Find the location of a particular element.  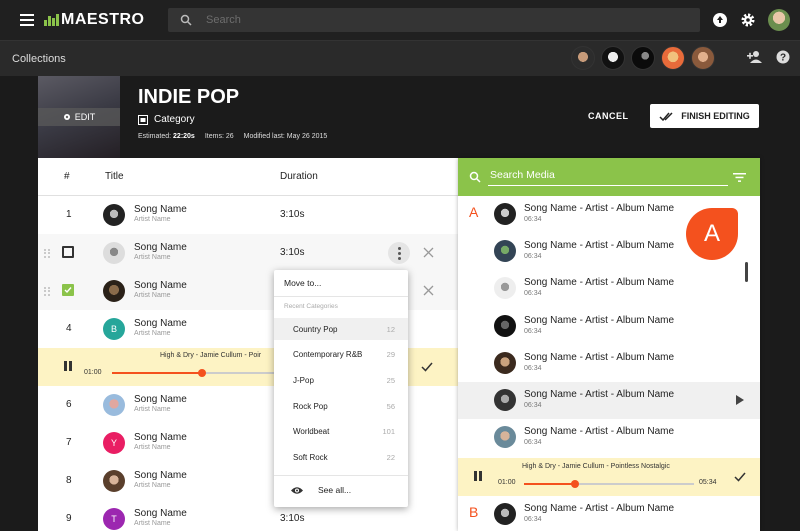

menu-item-category: Contemporary R&B 29 is located at coordinates (341, 354).